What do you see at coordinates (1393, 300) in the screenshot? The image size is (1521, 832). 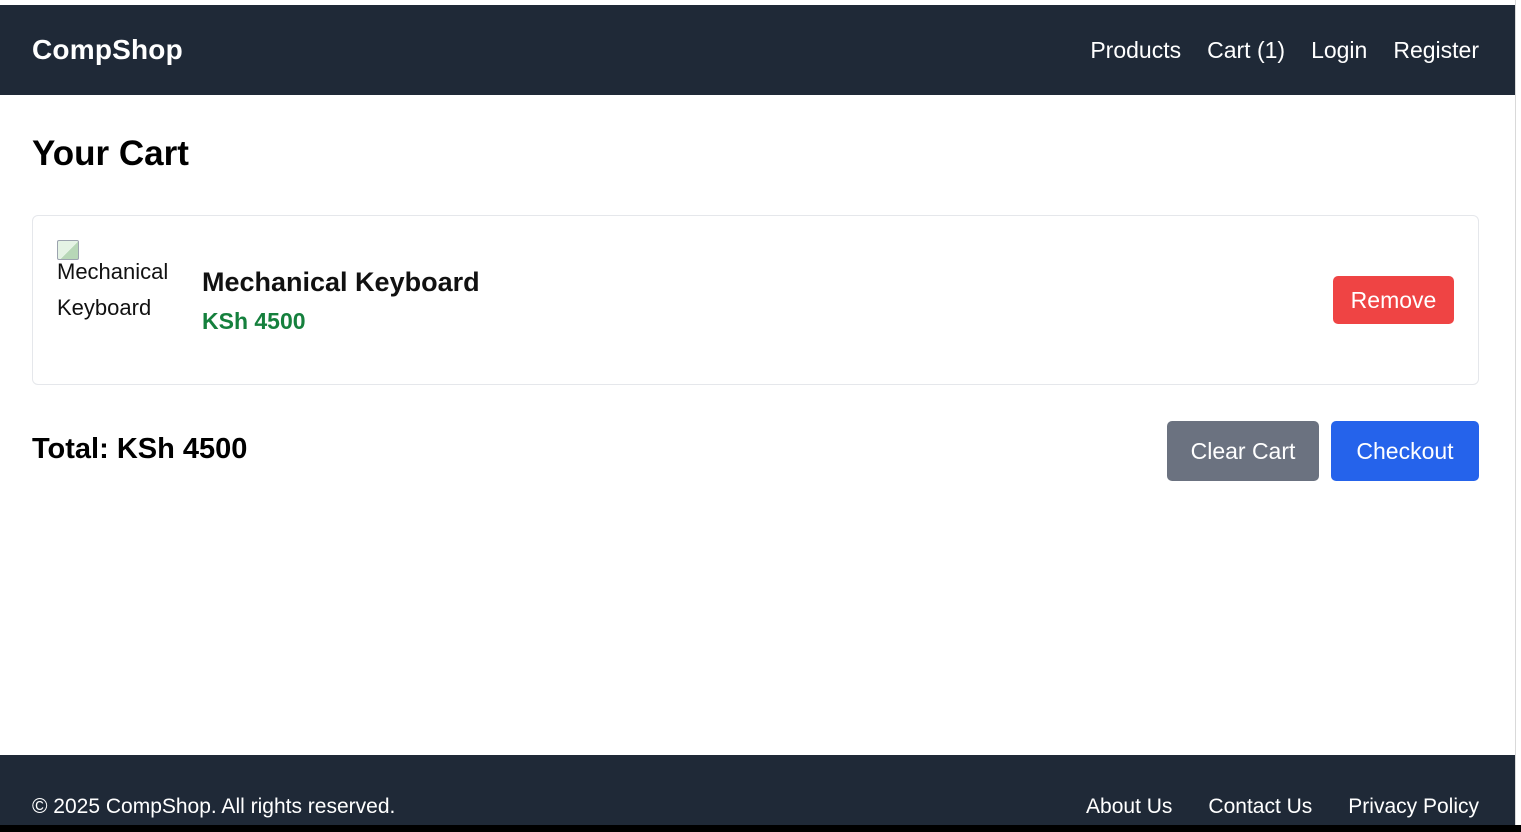 I see `remove-button: Remove` at bounding box center [1393, 300].